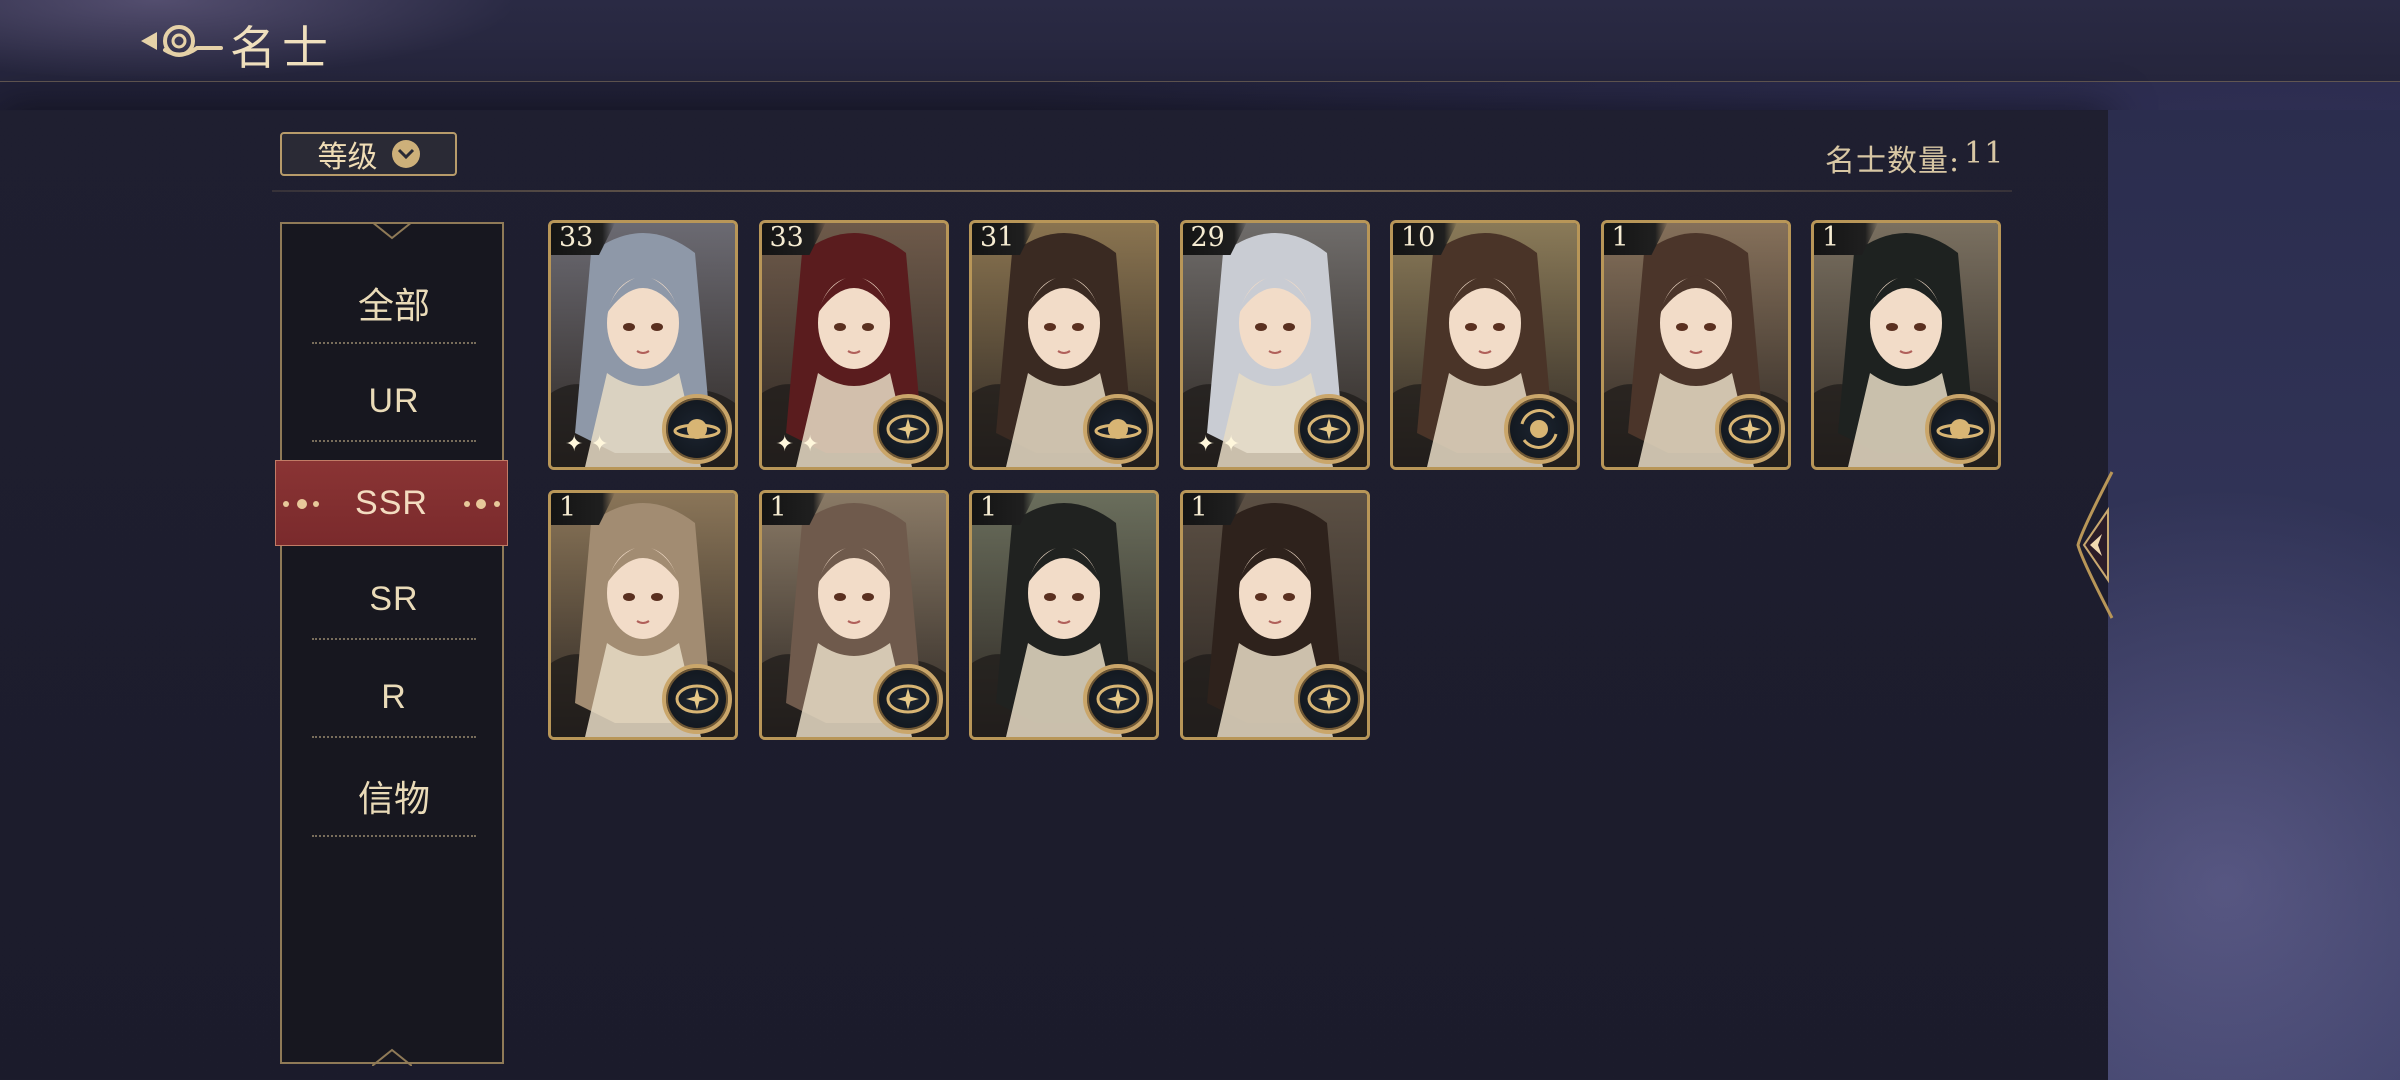  I want to click on notch-ornament-bottom, so click(392, 1057).